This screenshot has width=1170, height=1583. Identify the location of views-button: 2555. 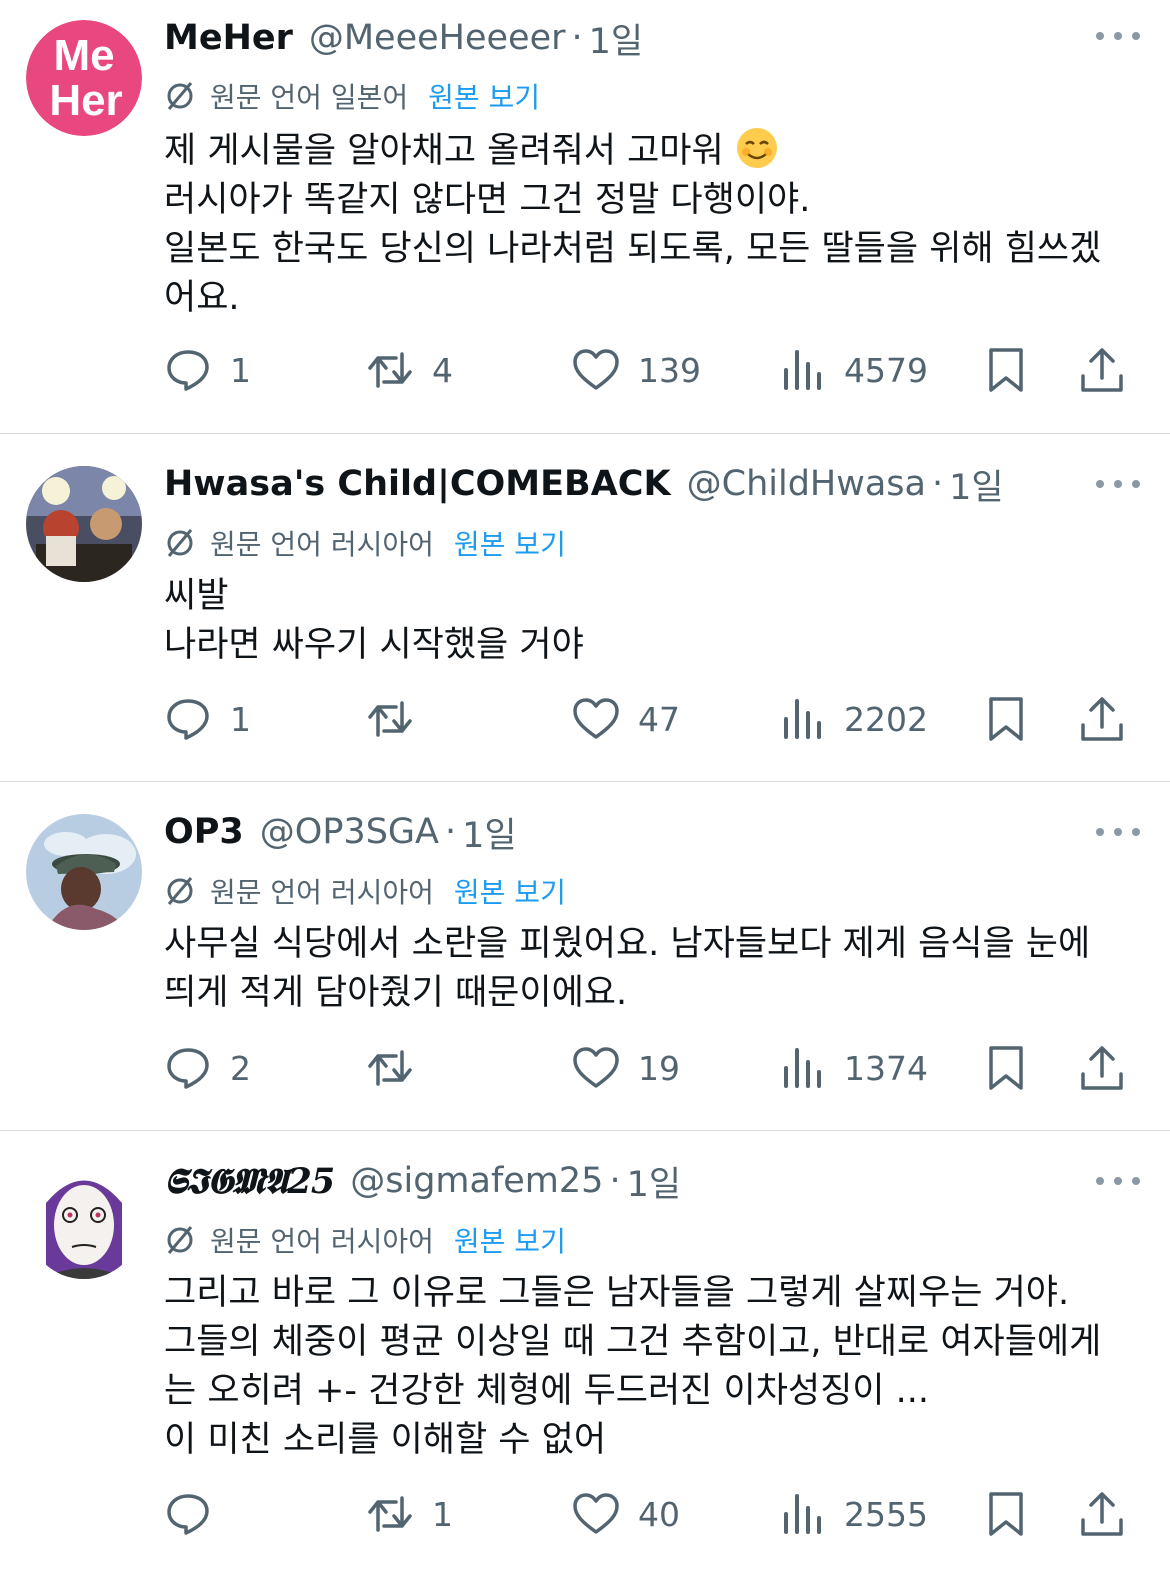
(853, 1514).